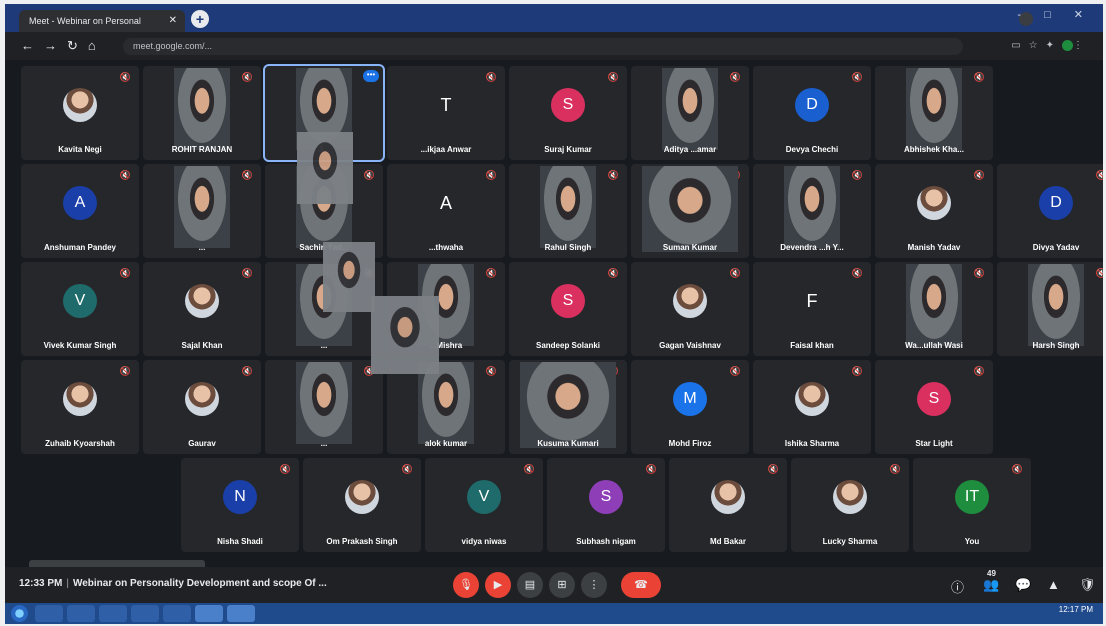 The height and width of the screenshot is (626, 1106). What do you see at coordinates (446, 407) in the screenshot?
I see `participant-tile: 🔇 alok kumar` at bounding box center [446, 407].